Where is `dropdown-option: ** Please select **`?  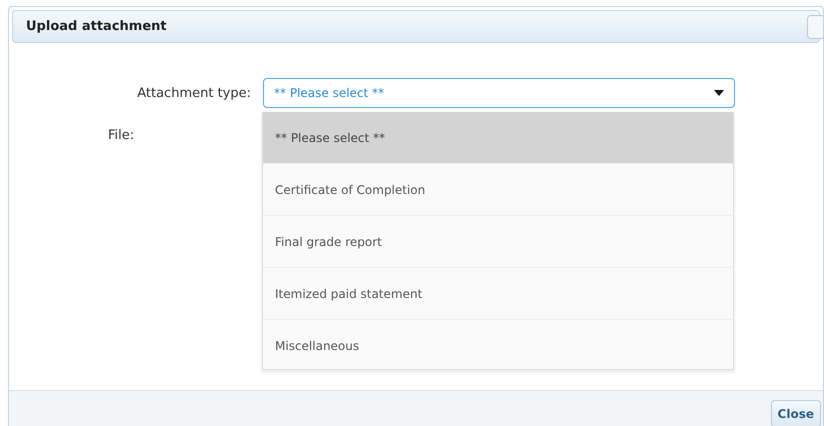
dropdown-option: ** Please select ** is located at coordinates (498, 138).